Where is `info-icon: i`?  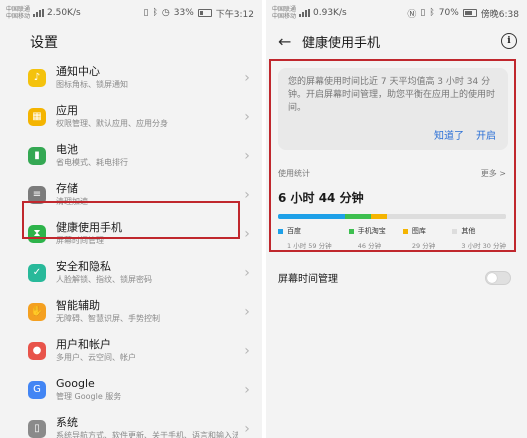 info-icon: i is located at coordinates (509, 41).